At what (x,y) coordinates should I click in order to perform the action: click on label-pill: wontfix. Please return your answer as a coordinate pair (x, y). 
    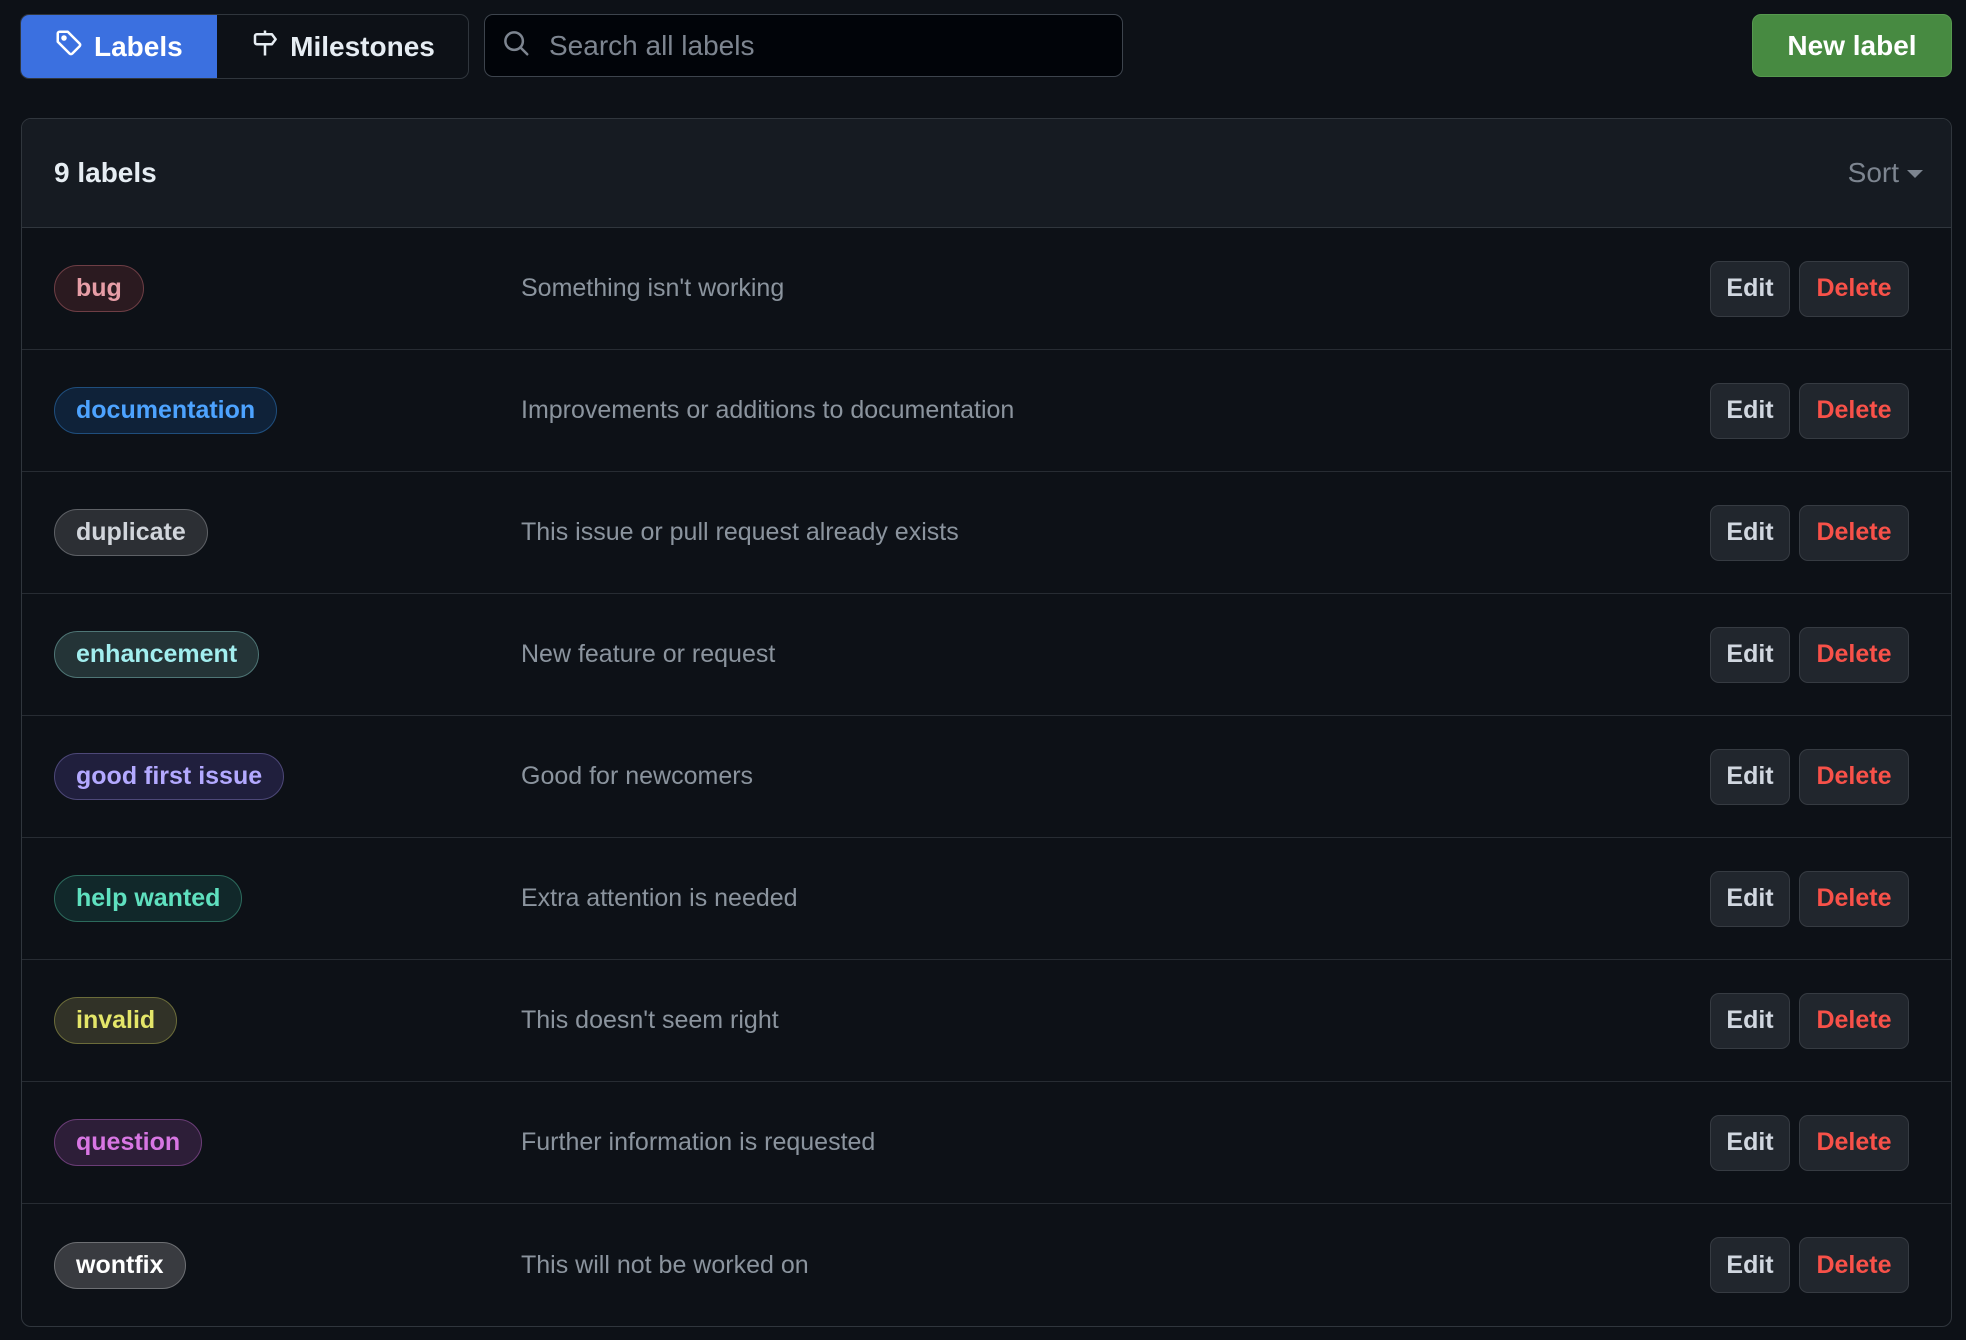
    Looking at the image, I should click on (120, 1265).